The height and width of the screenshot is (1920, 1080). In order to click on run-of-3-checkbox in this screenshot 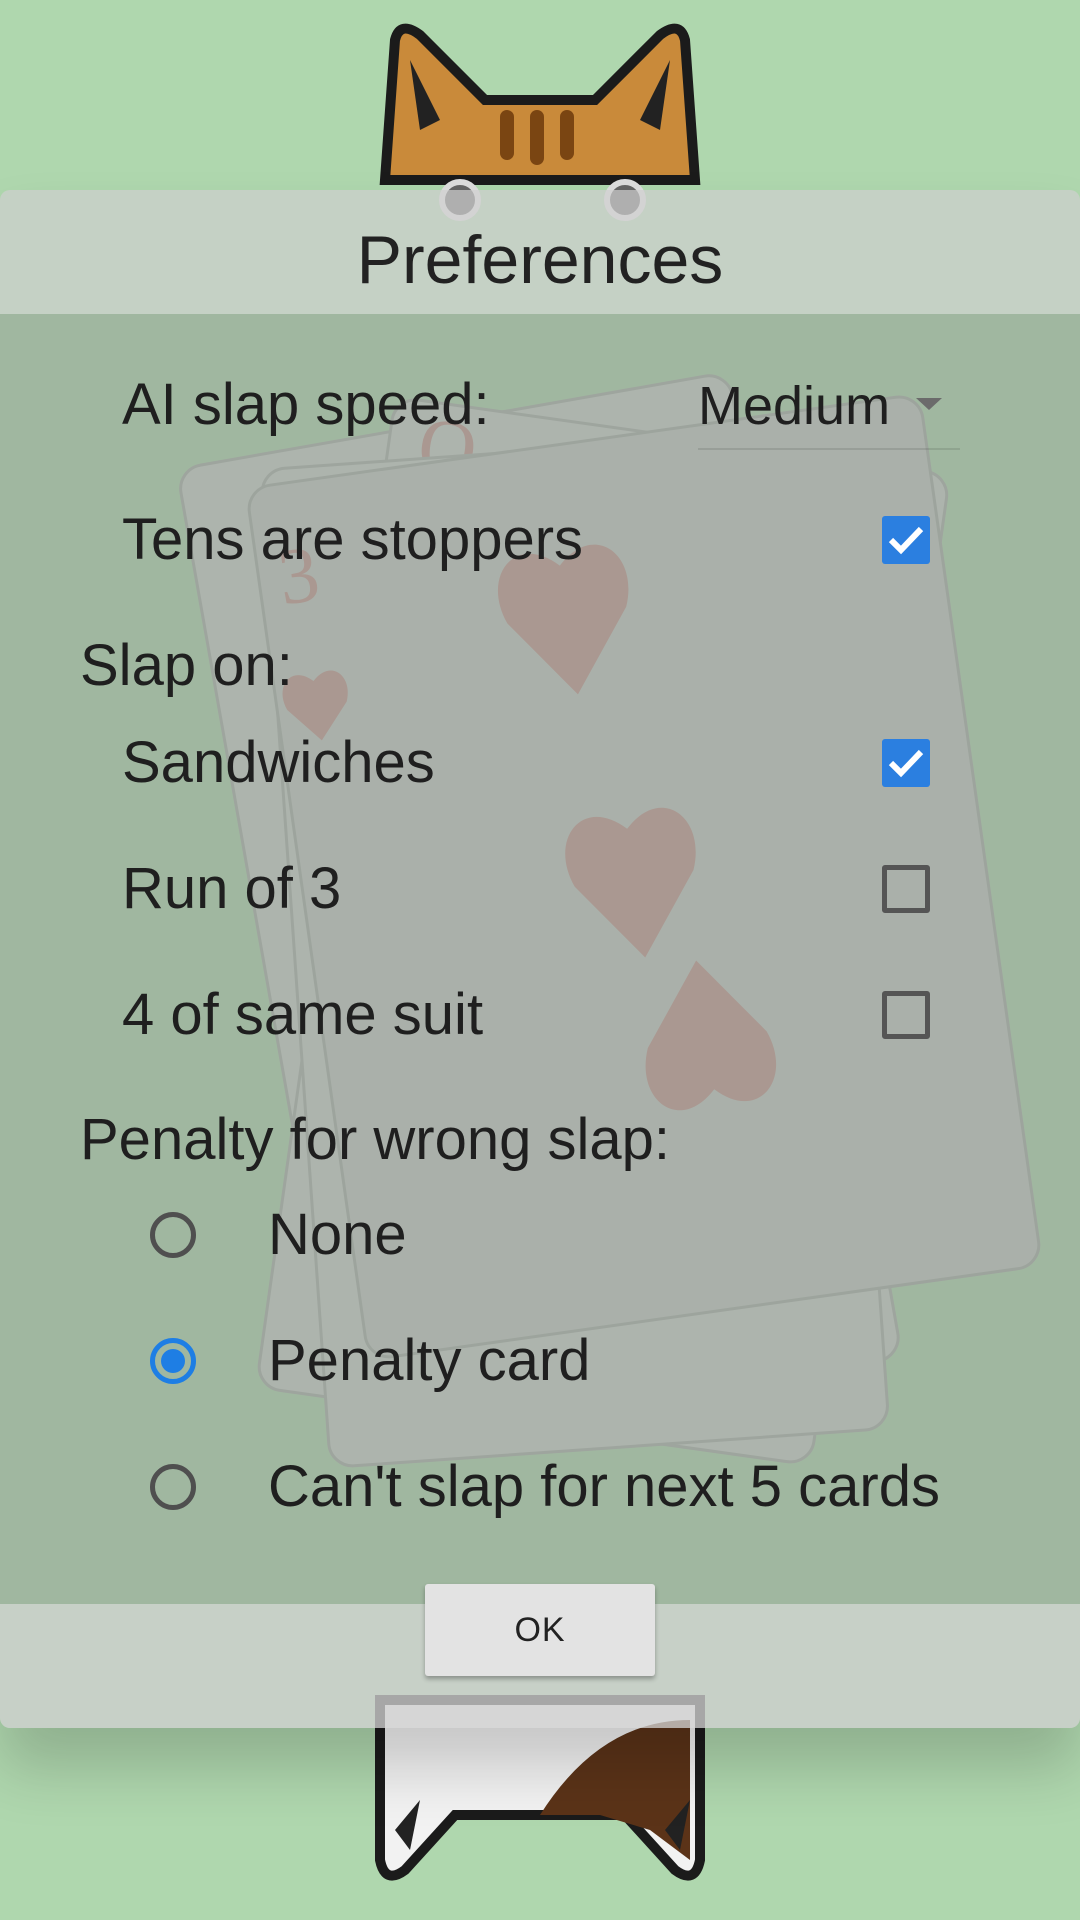, I will do `click(906, 889)`.